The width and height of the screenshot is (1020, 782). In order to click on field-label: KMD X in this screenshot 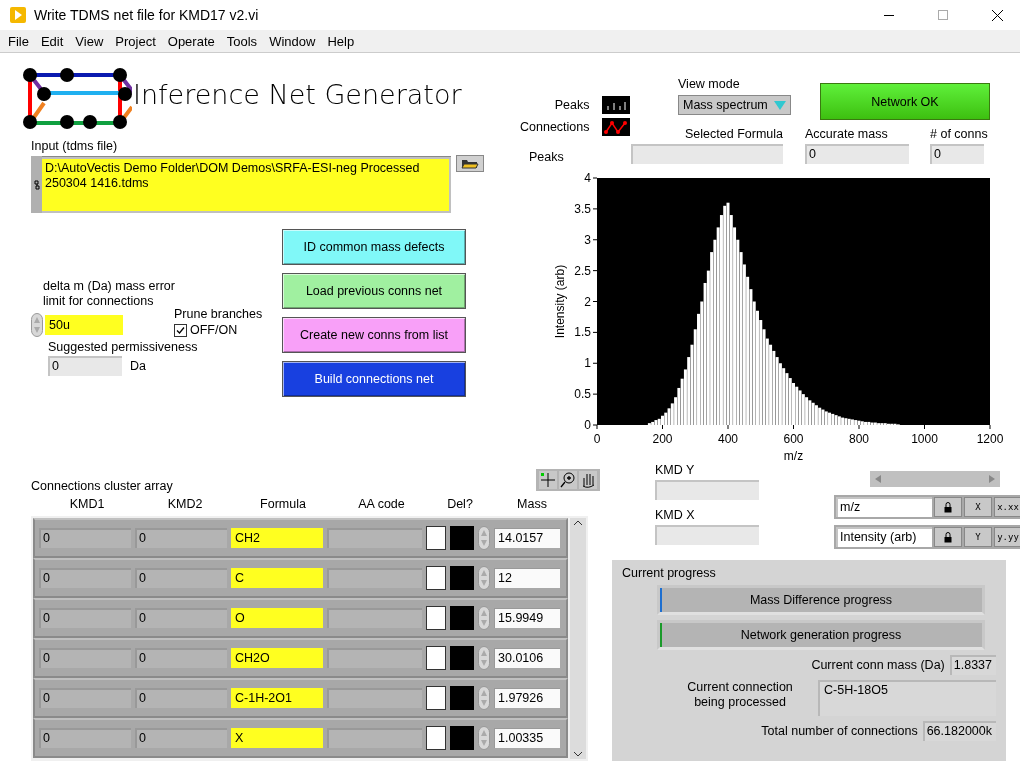, I will do `click(675, 515)`.